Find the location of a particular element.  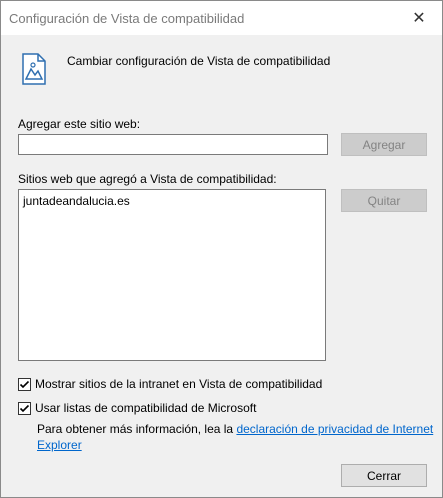

microsoft-lists-checkbox is located at coordinates (24, 408).